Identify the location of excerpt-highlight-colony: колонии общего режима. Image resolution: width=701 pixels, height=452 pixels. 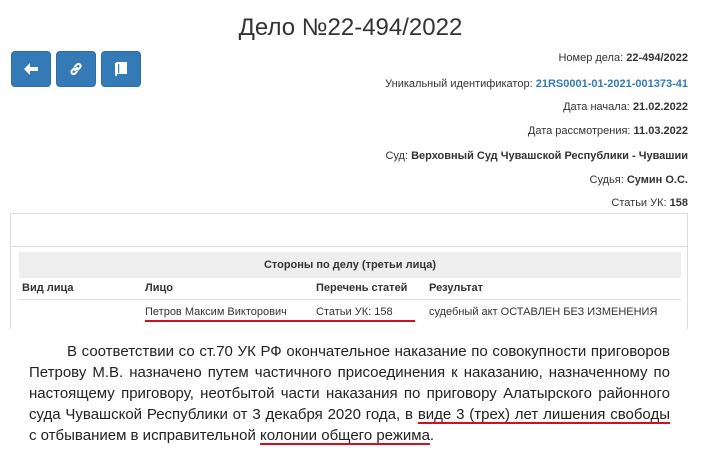
(345, 435).